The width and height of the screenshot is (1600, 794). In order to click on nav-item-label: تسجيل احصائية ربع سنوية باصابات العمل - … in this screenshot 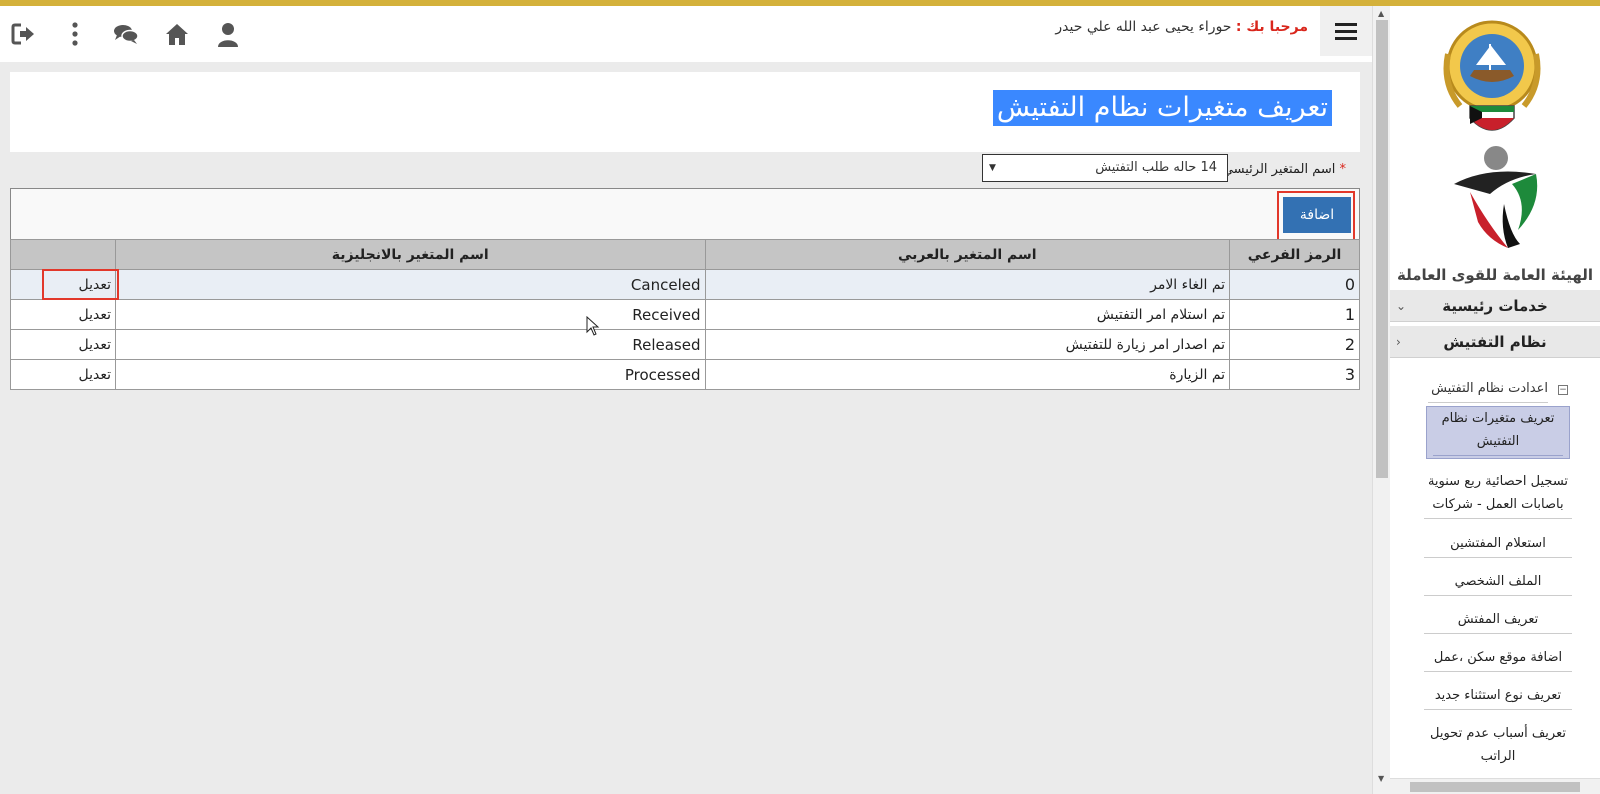, I will do `click(1498, 493)`.